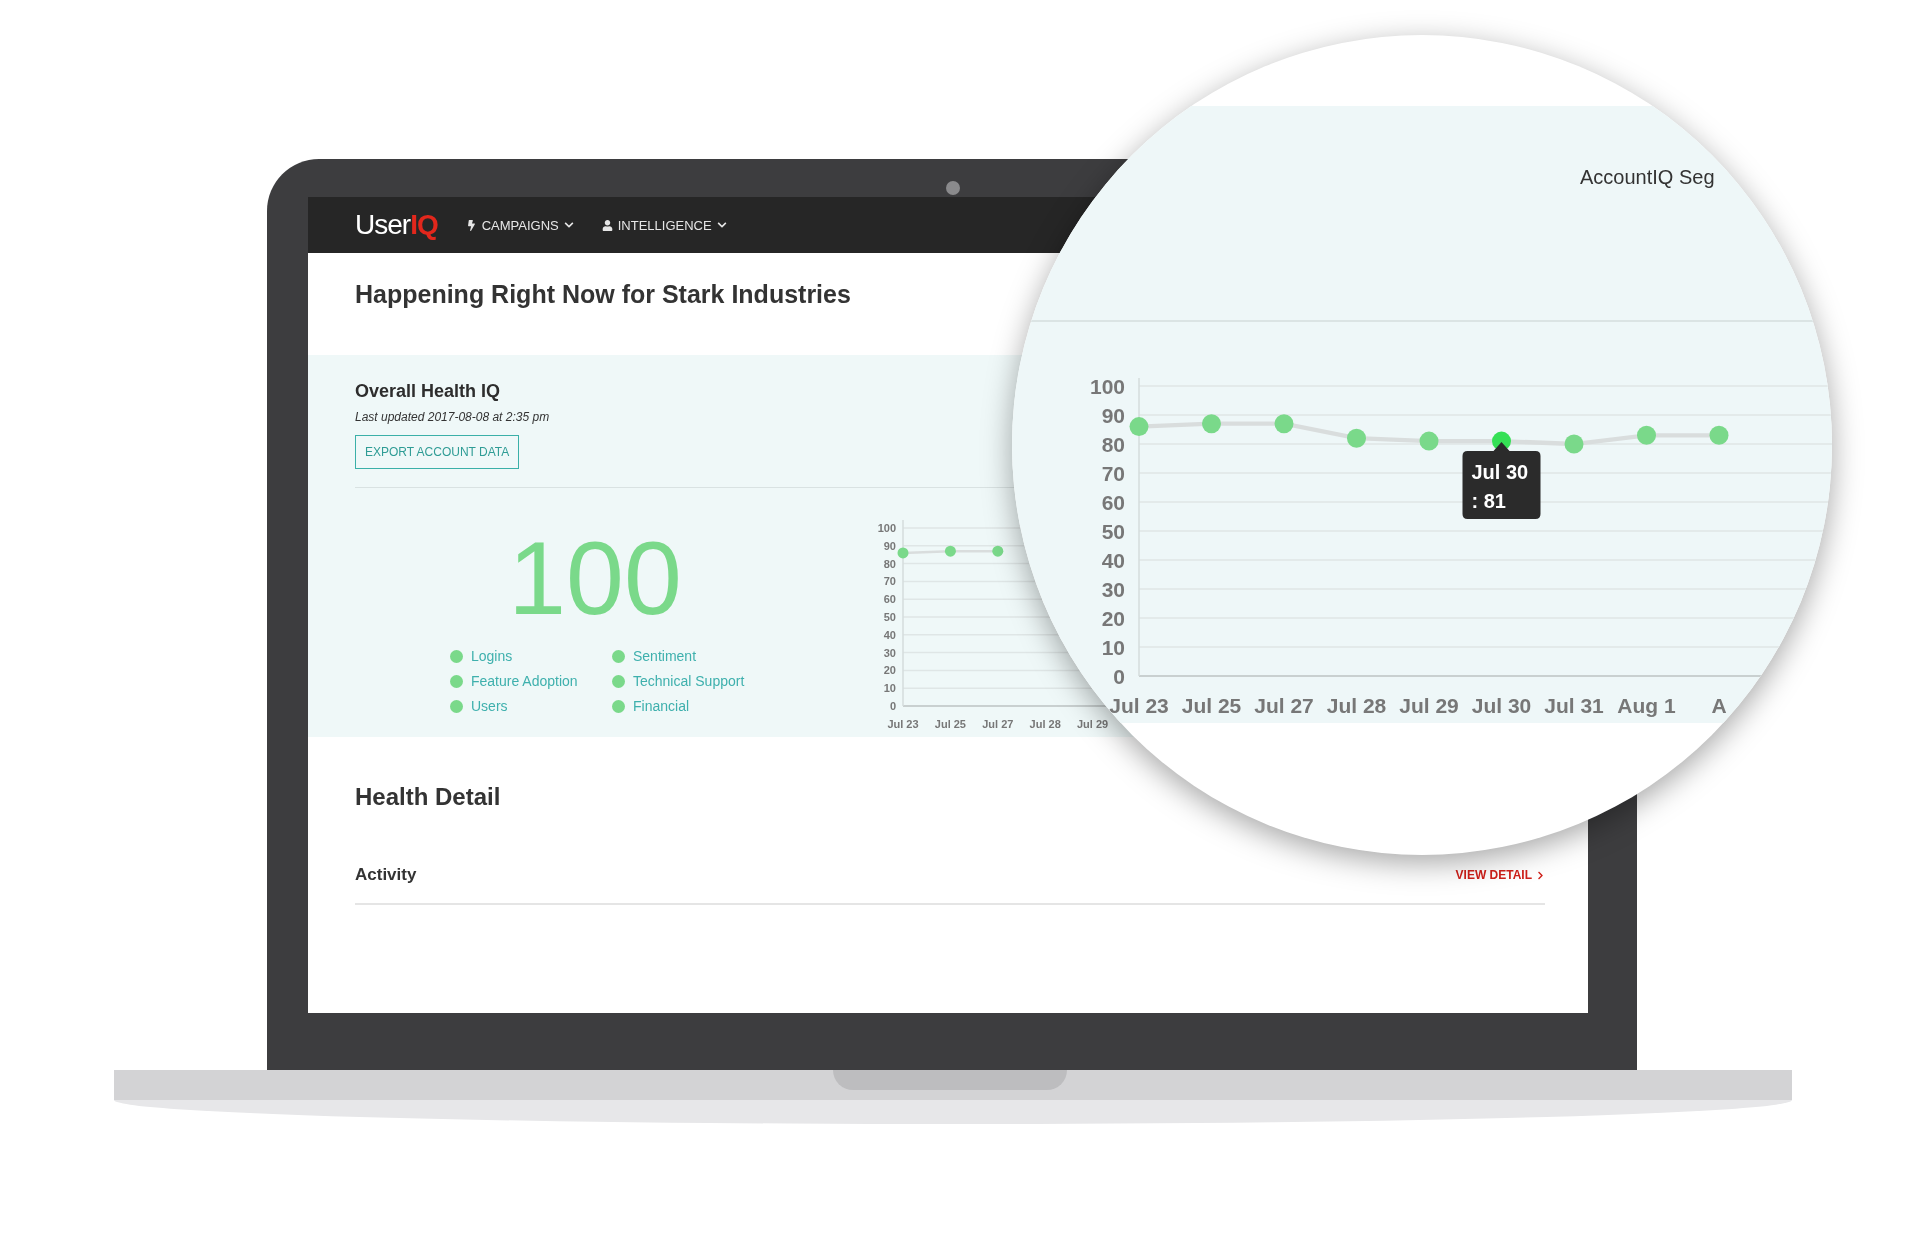 This screenshot has width=1906, height=1244. Describe the element at coordinates (519, 225) in the screenshot. I see `nav-menu: CAMPAIGNS` at that location.